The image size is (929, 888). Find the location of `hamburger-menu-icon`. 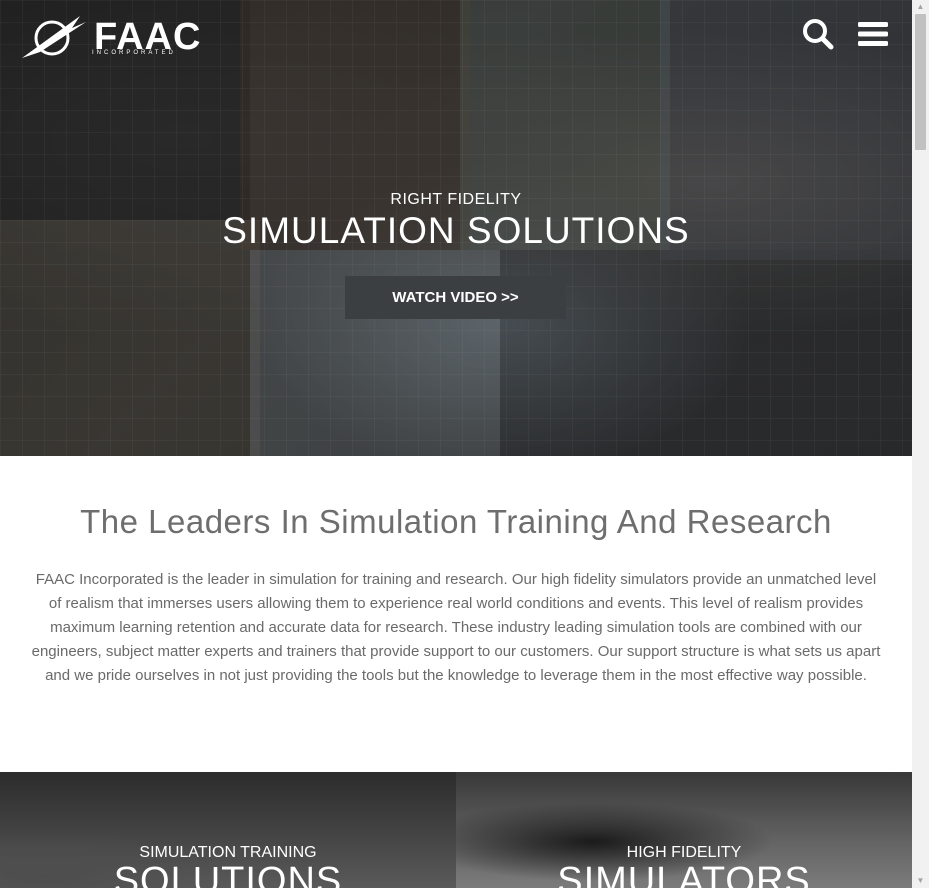

hamburger-menu-icon is located at coordinates (873, 34).